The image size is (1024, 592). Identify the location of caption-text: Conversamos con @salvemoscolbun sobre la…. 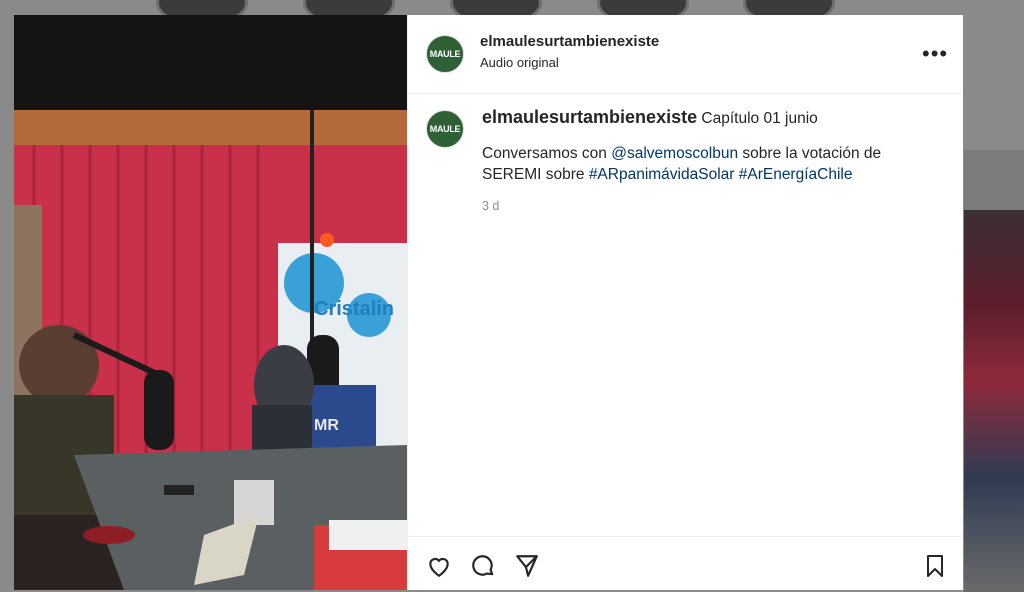
(692, 164).